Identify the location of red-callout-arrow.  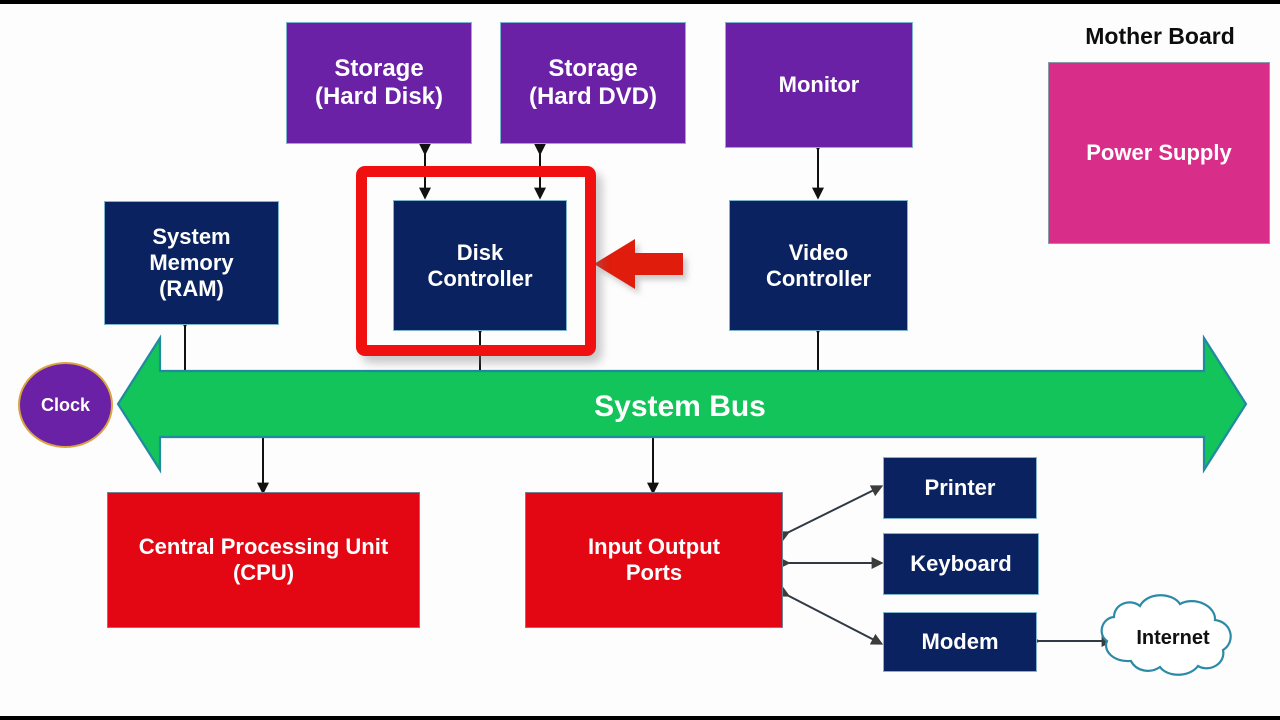
(638, 264).